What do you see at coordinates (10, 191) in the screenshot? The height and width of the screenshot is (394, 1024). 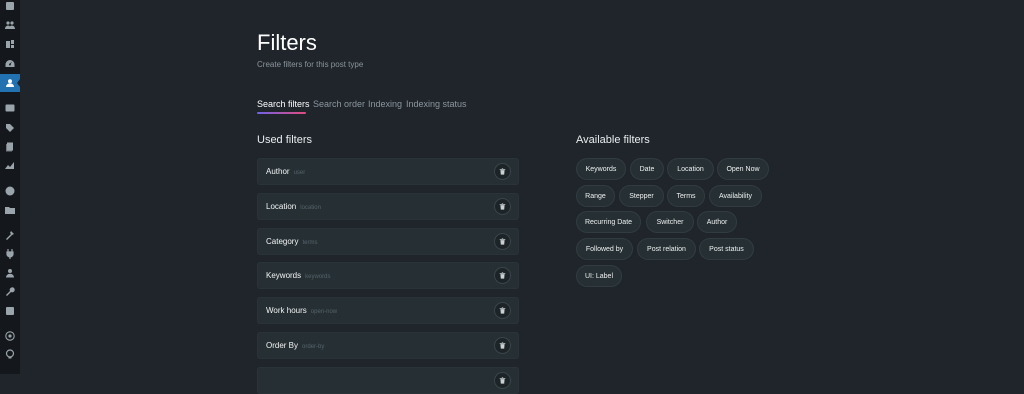 I see `globe-icon` at bounding box center [10, 191].